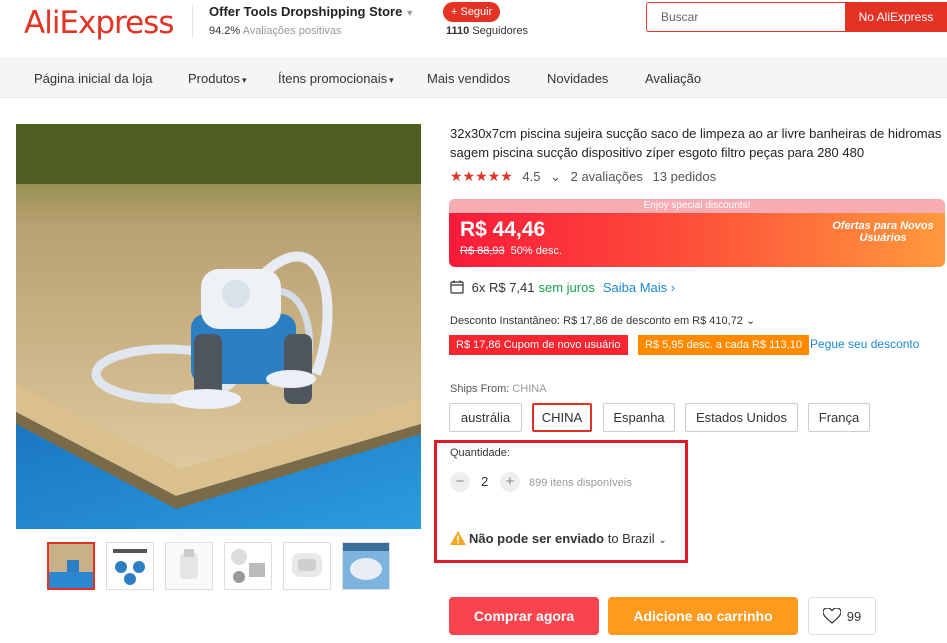  Describe the element at coordinates (741, 417) in the screenshot. I see `ship-option: Estados Unidos` at that location.